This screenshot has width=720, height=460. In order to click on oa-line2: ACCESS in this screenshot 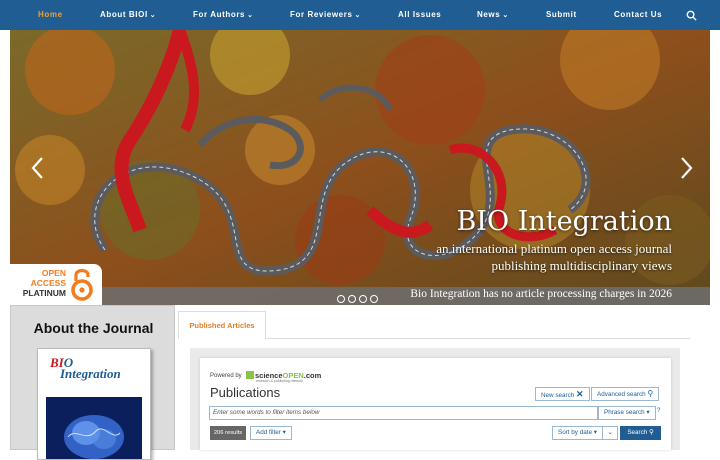, I will do `click(48, 283)`.